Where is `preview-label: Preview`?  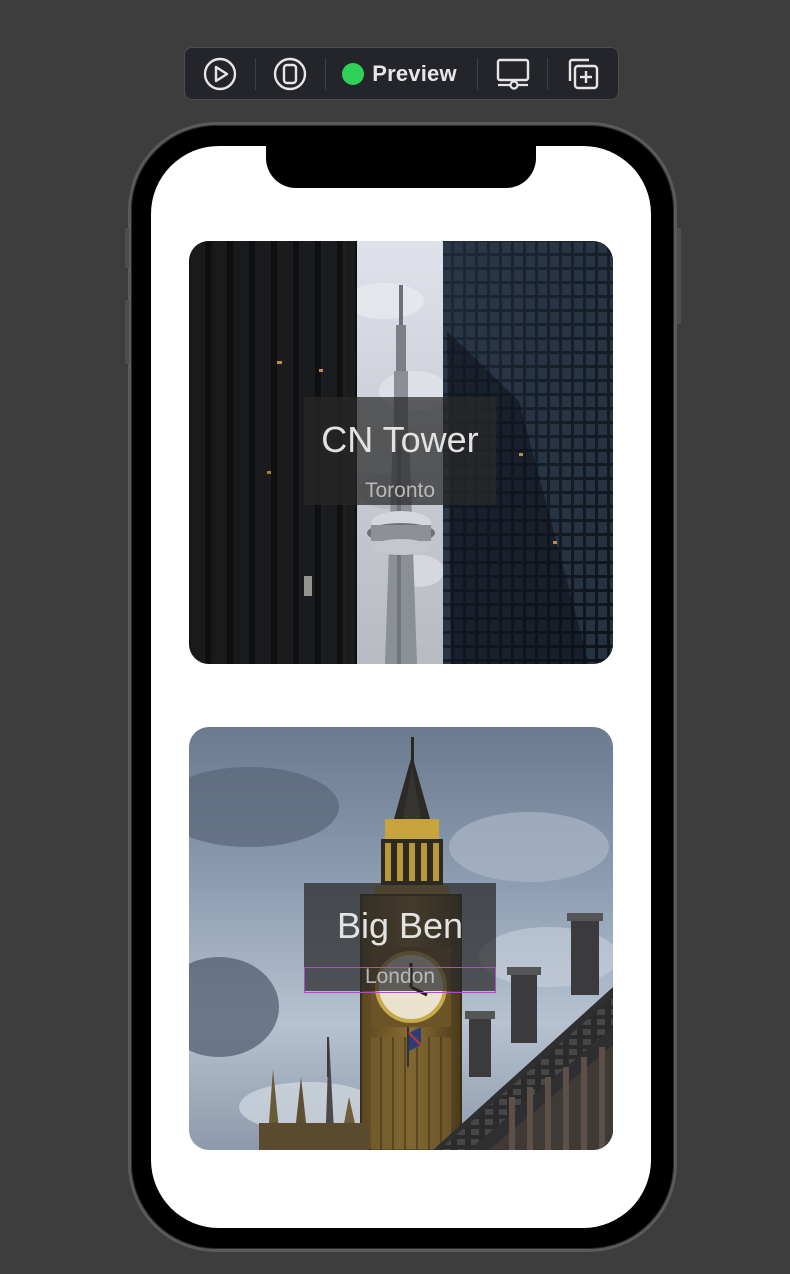 preview-label: Preview is located at coordinates (414, 73).